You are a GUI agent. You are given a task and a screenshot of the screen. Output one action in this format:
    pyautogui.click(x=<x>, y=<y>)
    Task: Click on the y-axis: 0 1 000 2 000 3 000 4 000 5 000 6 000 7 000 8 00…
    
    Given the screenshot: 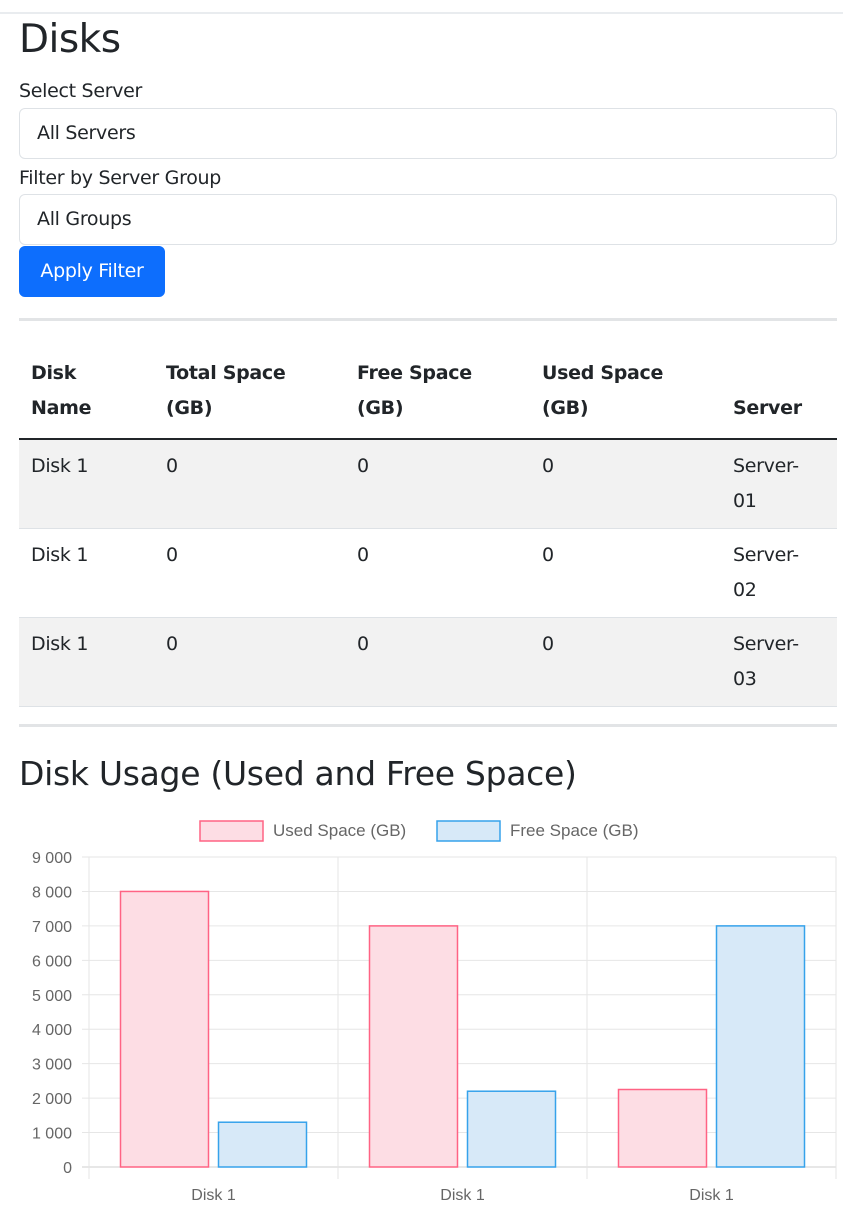 What is the action you would take?
    pyautogui.click(x=52, y=1013)
    